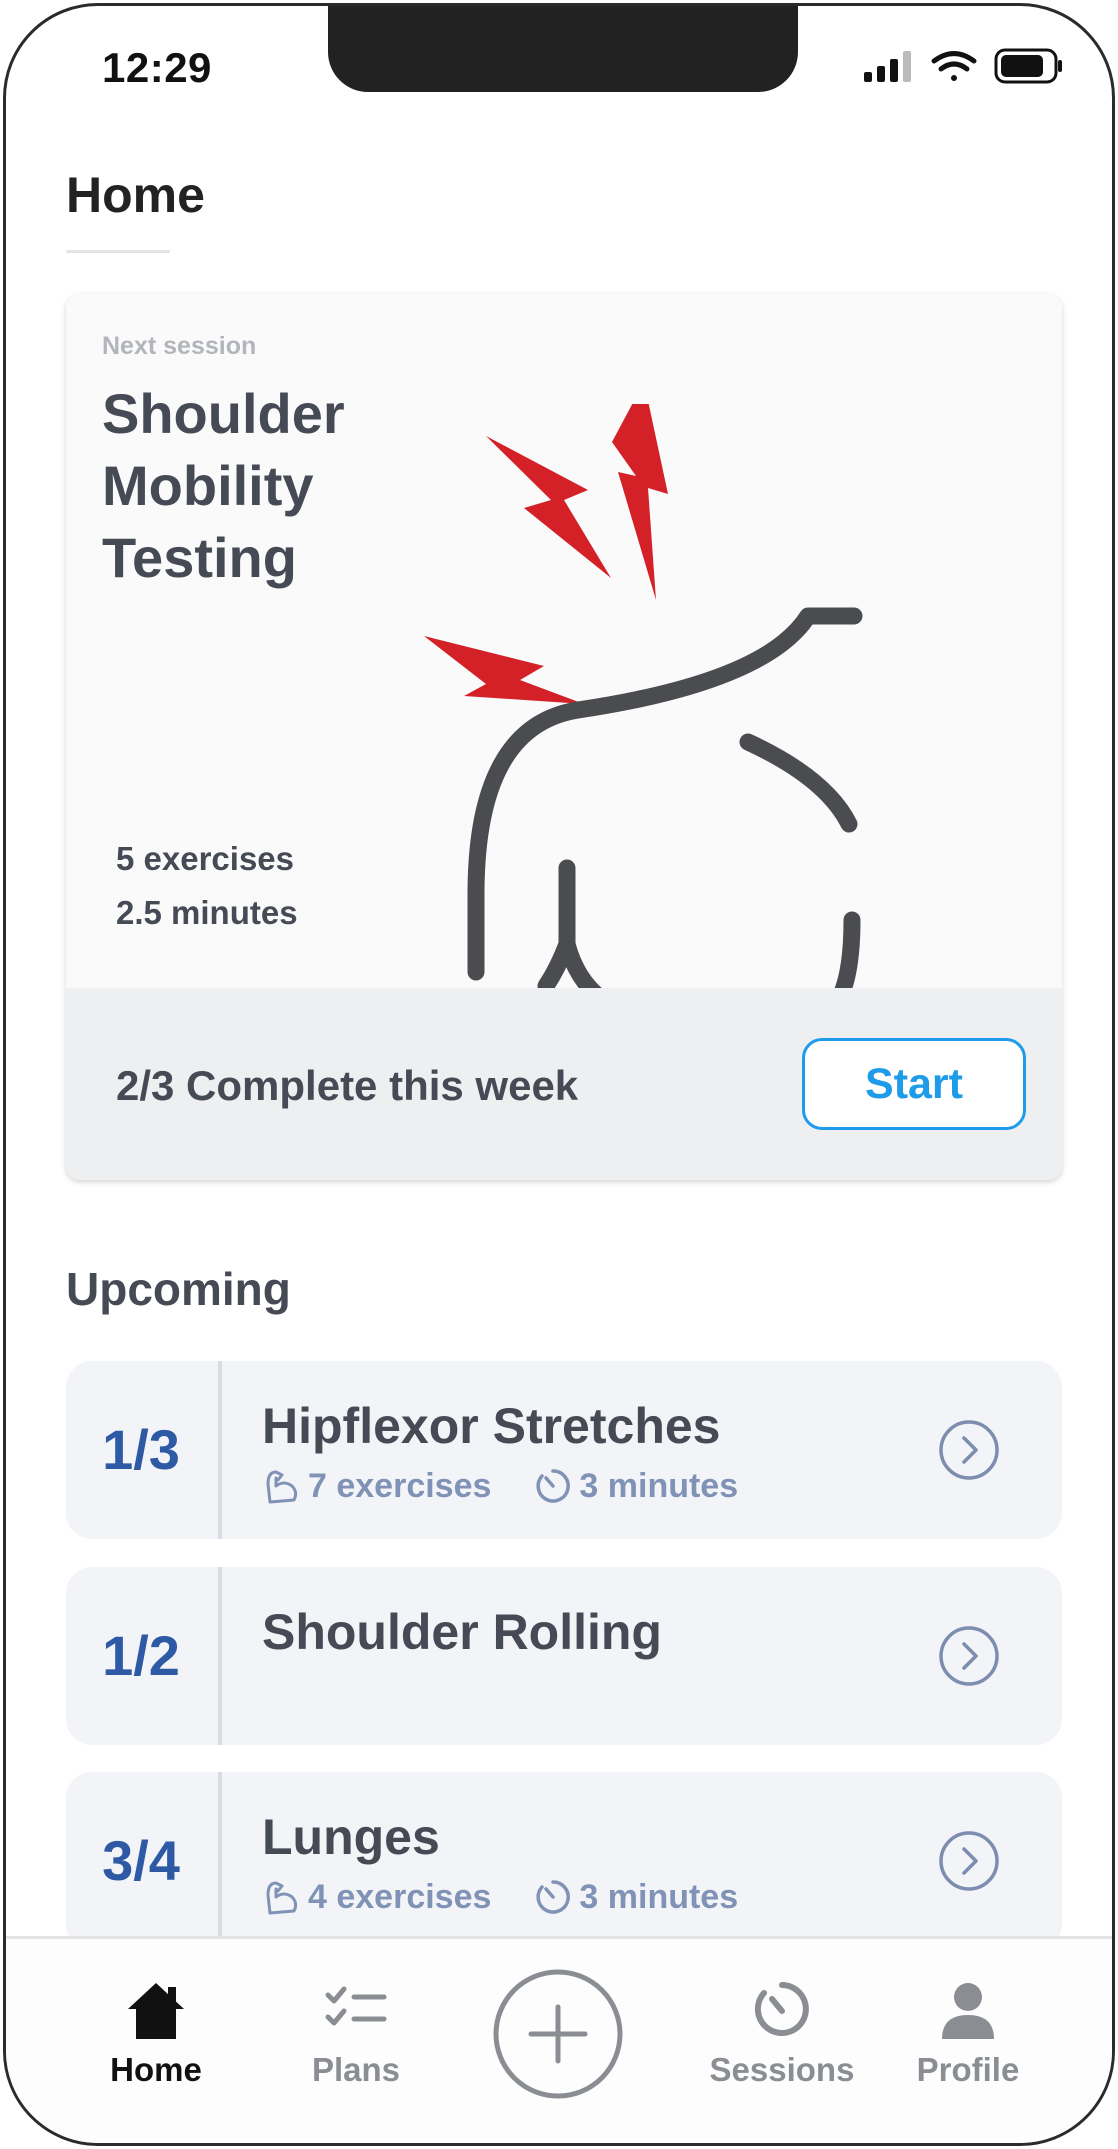  Describe the element at coordinates (887, 66) in the screenshot. I see `signal-icon` at that location.